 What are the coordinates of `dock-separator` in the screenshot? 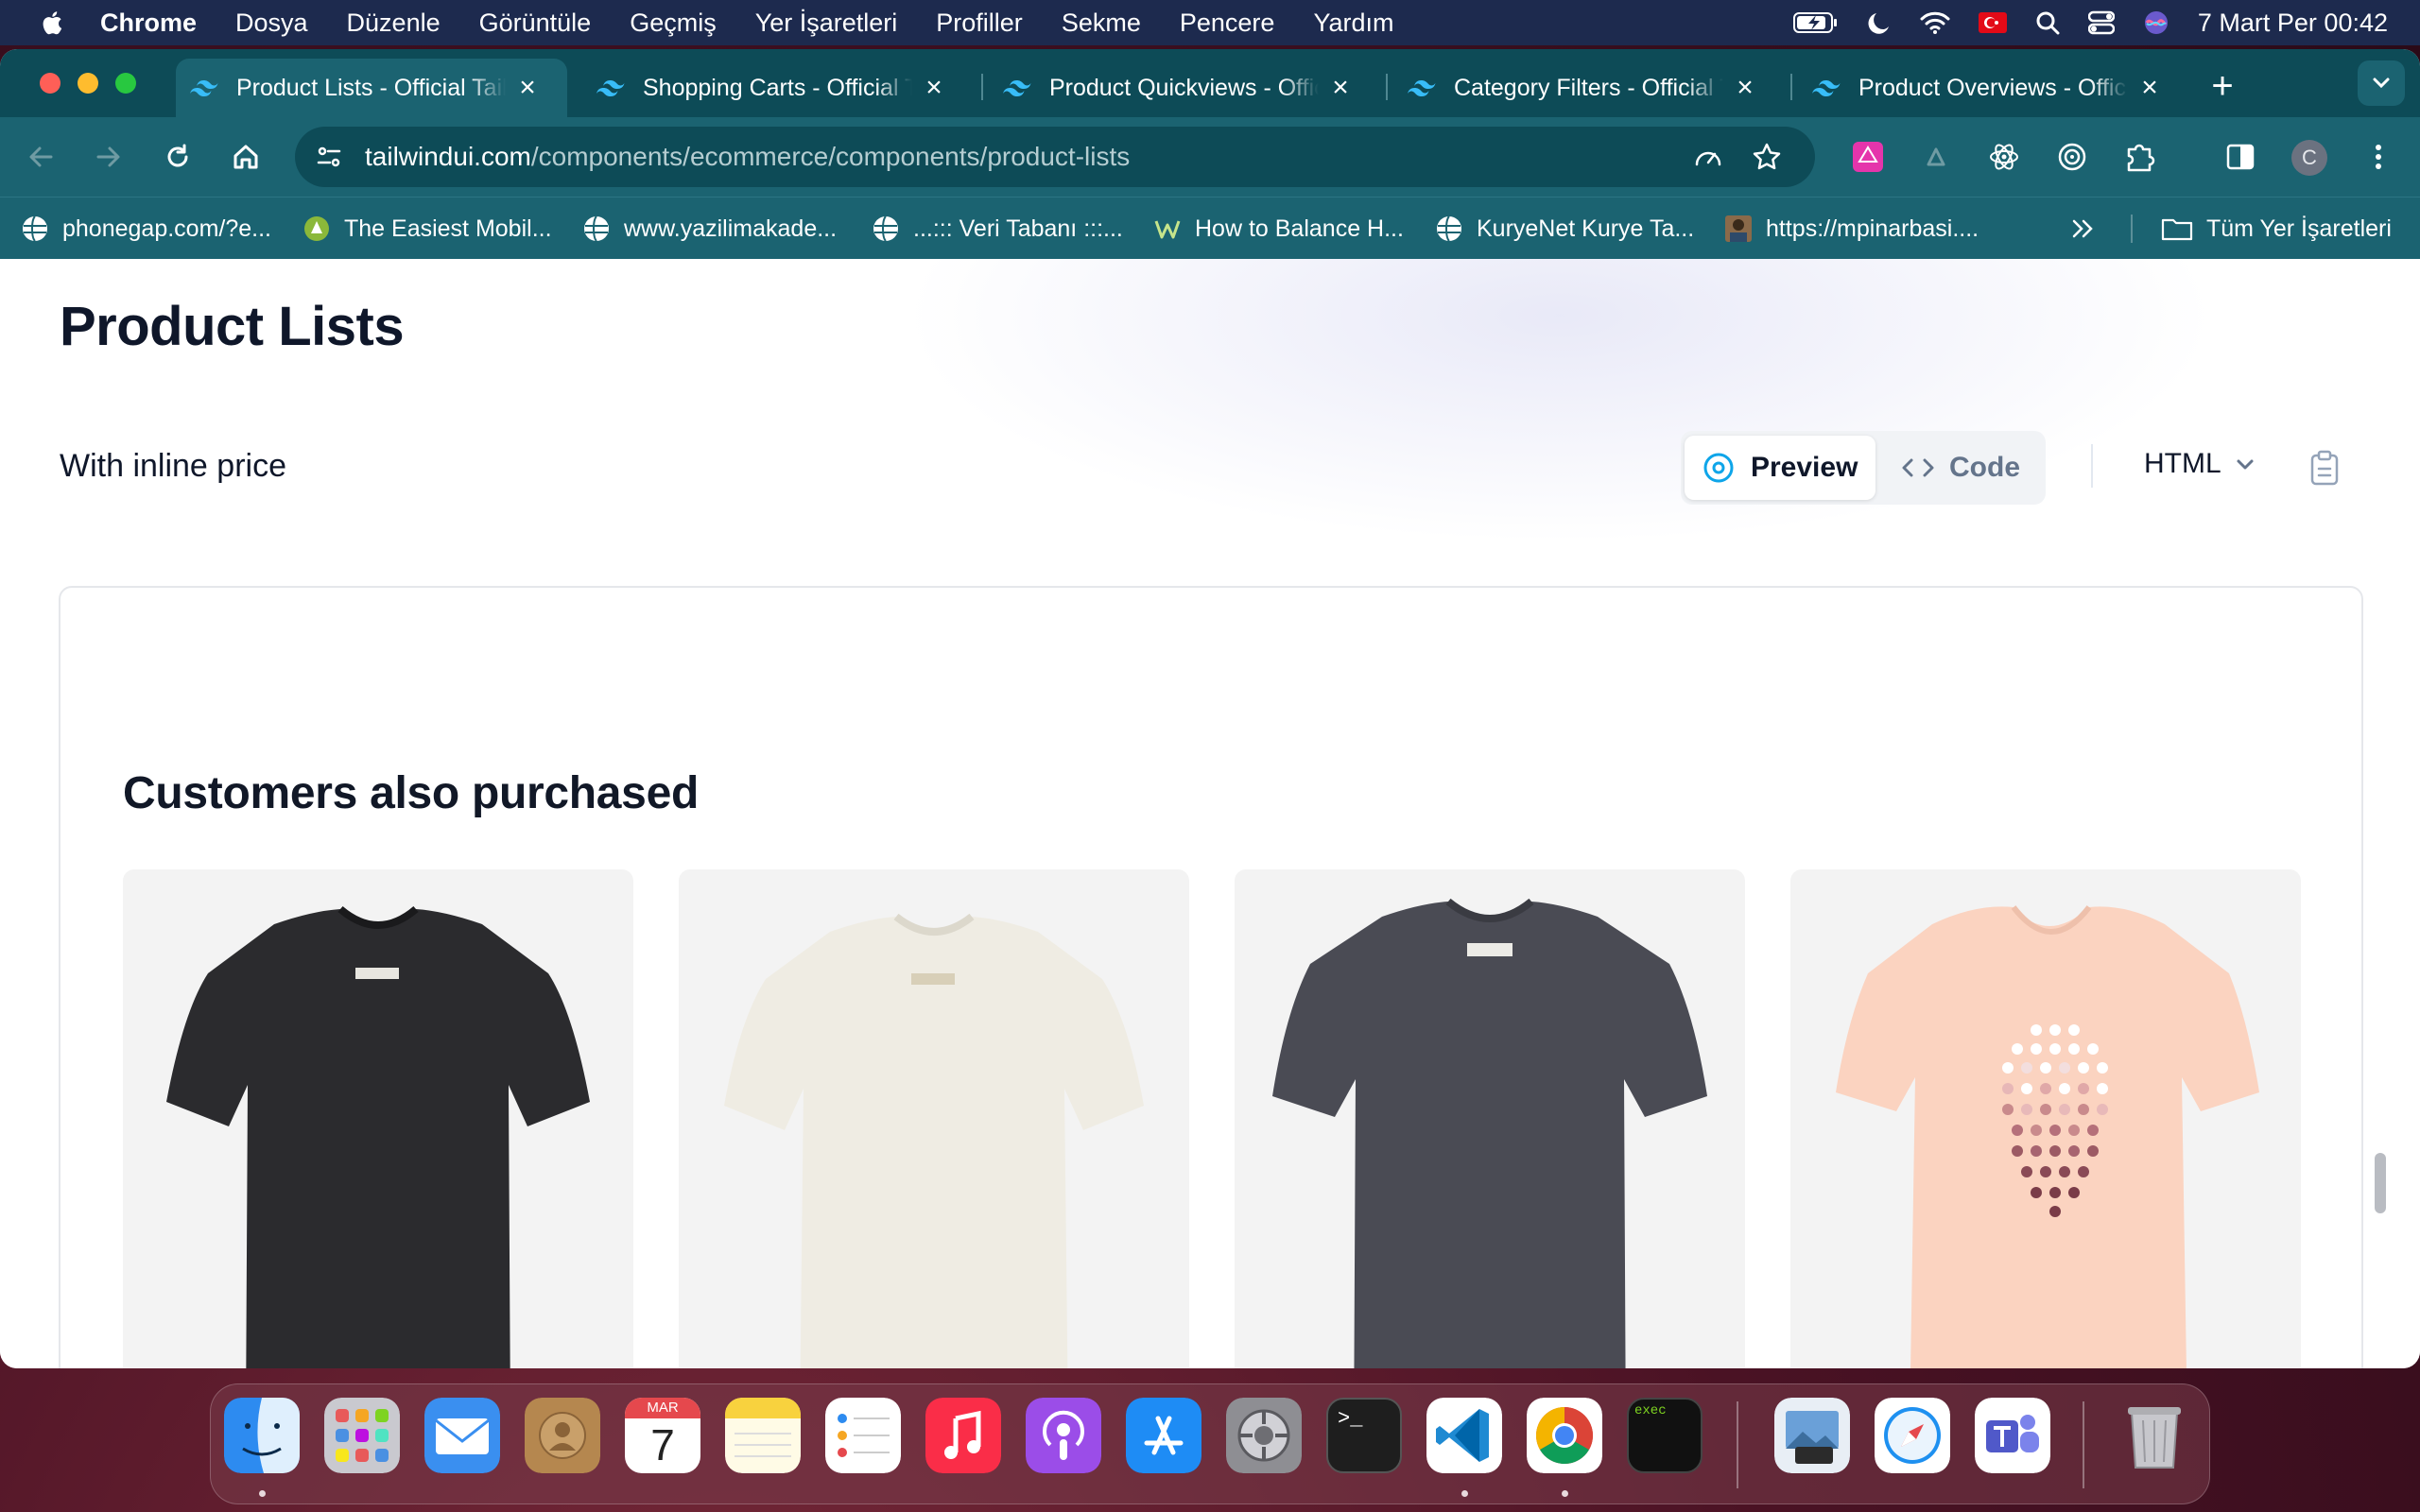 It's located at (1737, 1444).